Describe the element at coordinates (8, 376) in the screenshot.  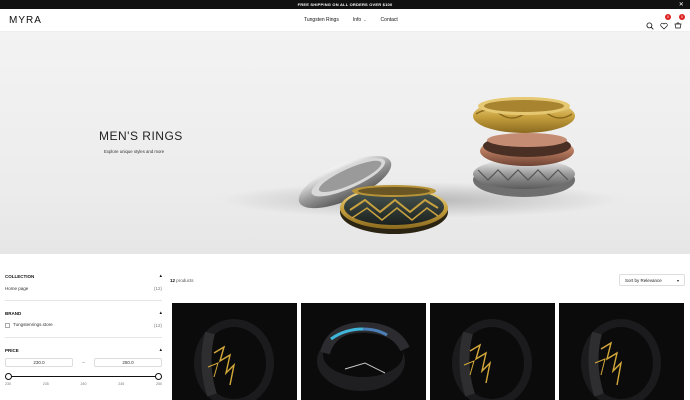
I see `price-slider-min-handle` at that location.